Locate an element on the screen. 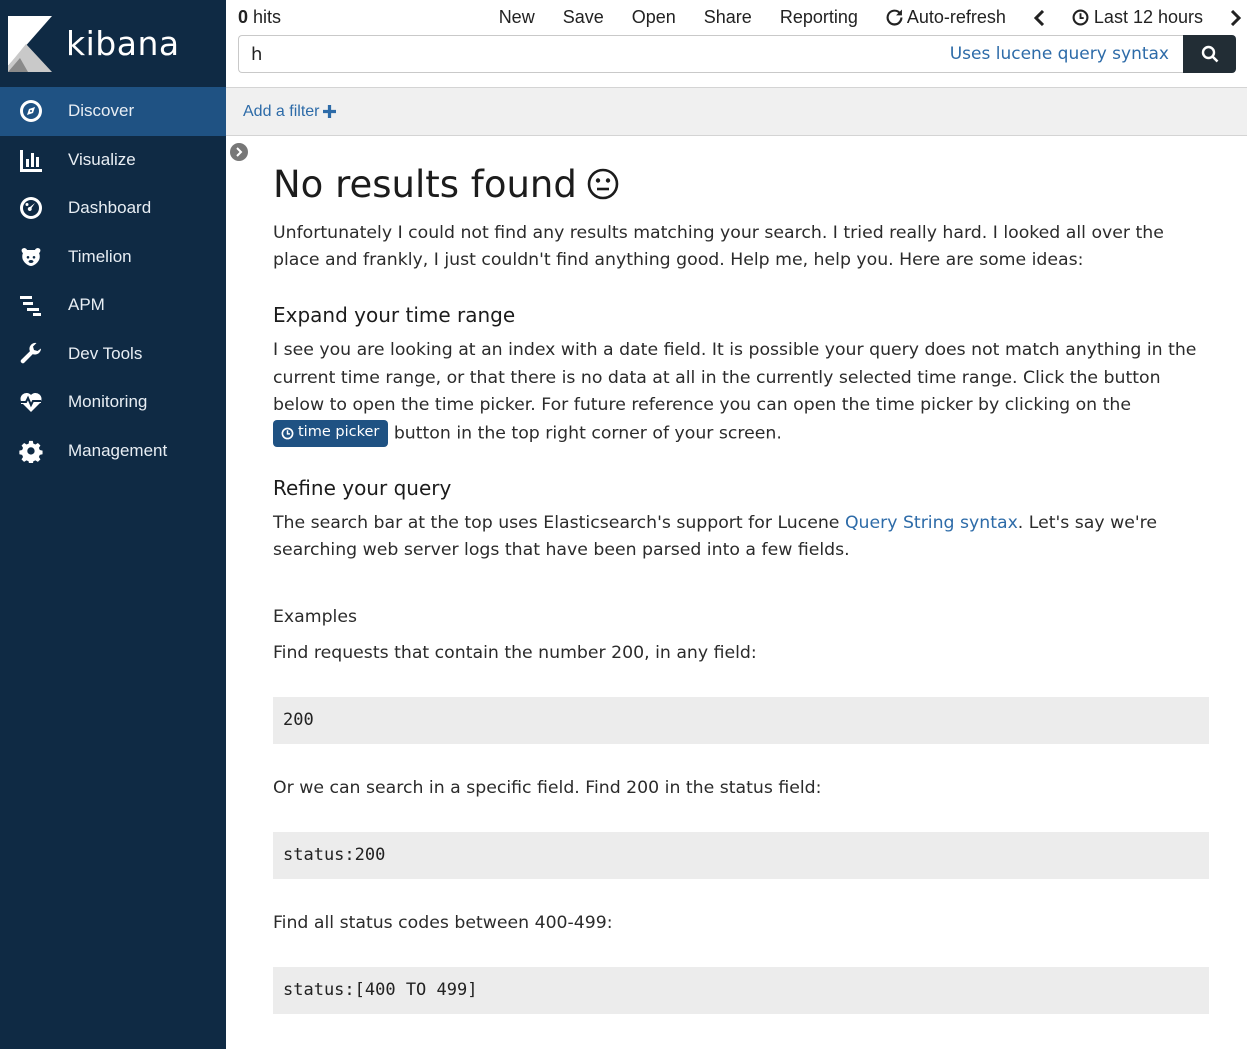 This screenshot has width=1247, height=1049. save-button: Save is located at coordinates (583, 17).